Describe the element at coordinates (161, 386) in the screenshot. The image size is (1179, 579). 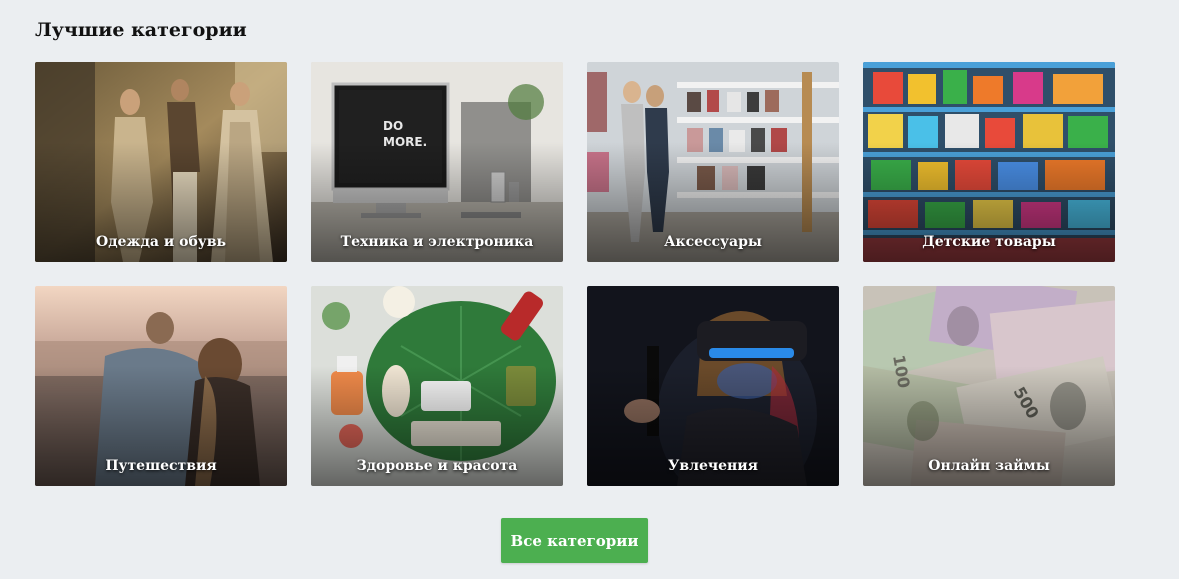
I see `category-card-travel: Путешествия` at that location.